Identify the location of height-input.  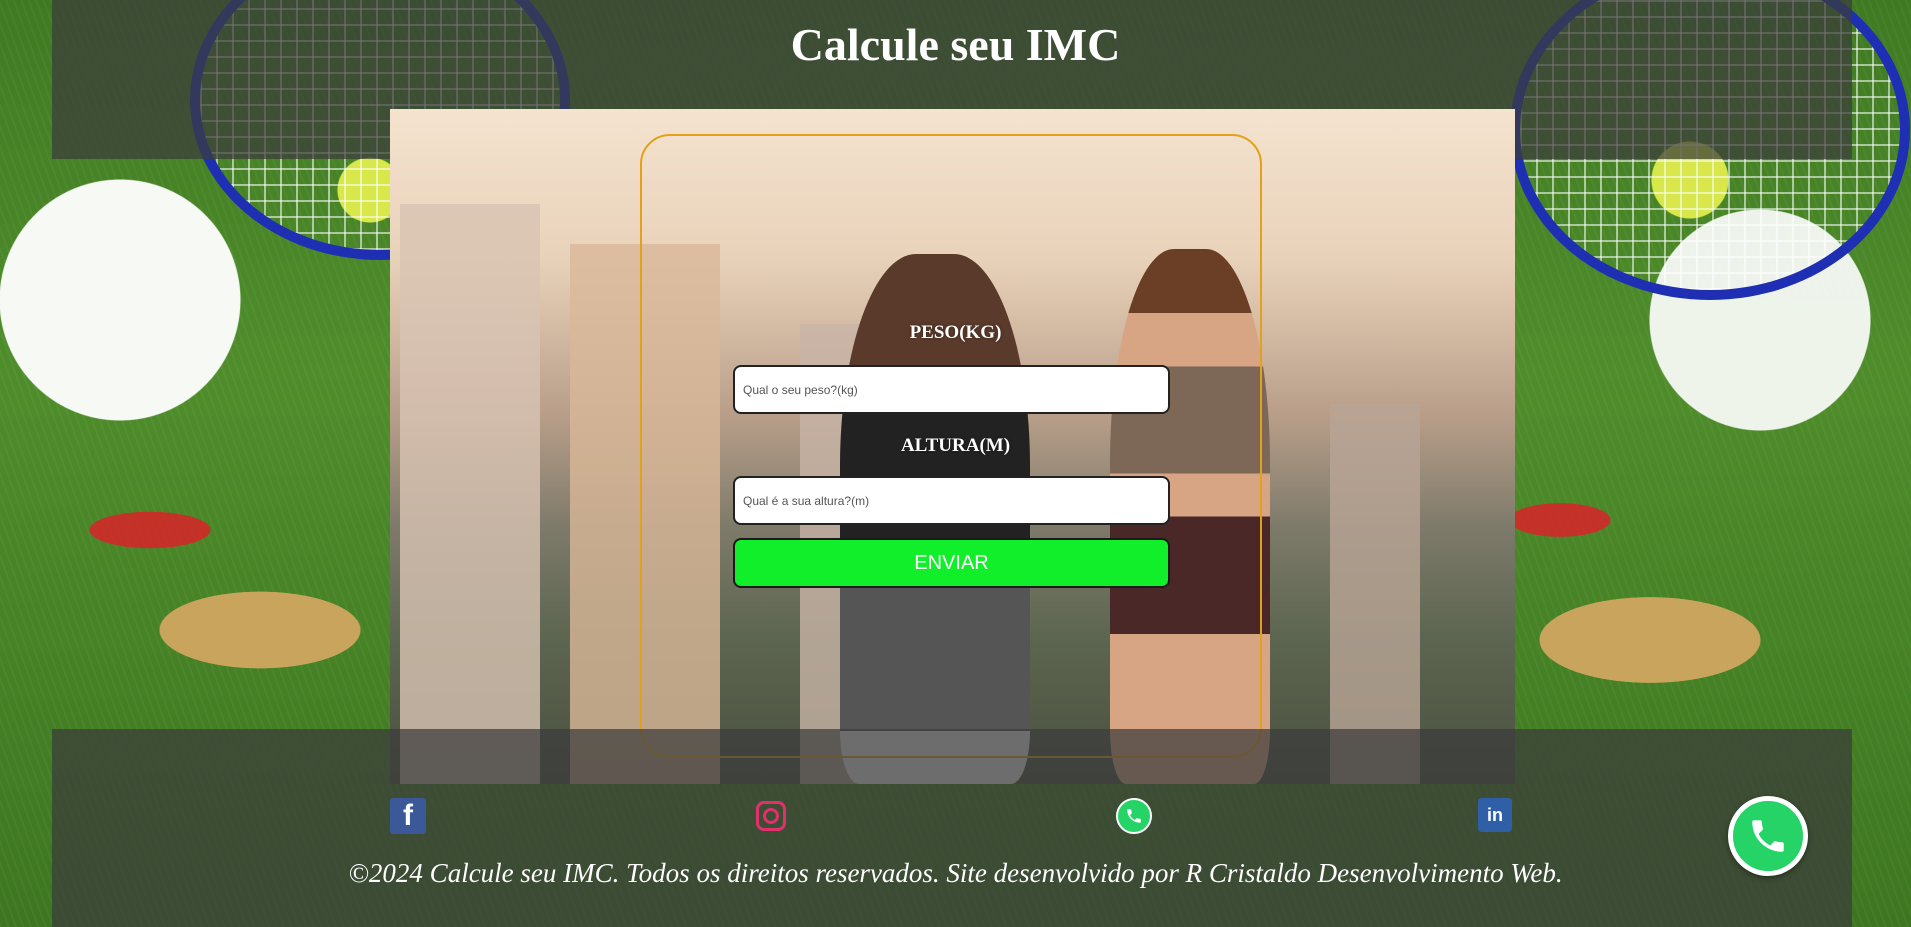
(951, 500).